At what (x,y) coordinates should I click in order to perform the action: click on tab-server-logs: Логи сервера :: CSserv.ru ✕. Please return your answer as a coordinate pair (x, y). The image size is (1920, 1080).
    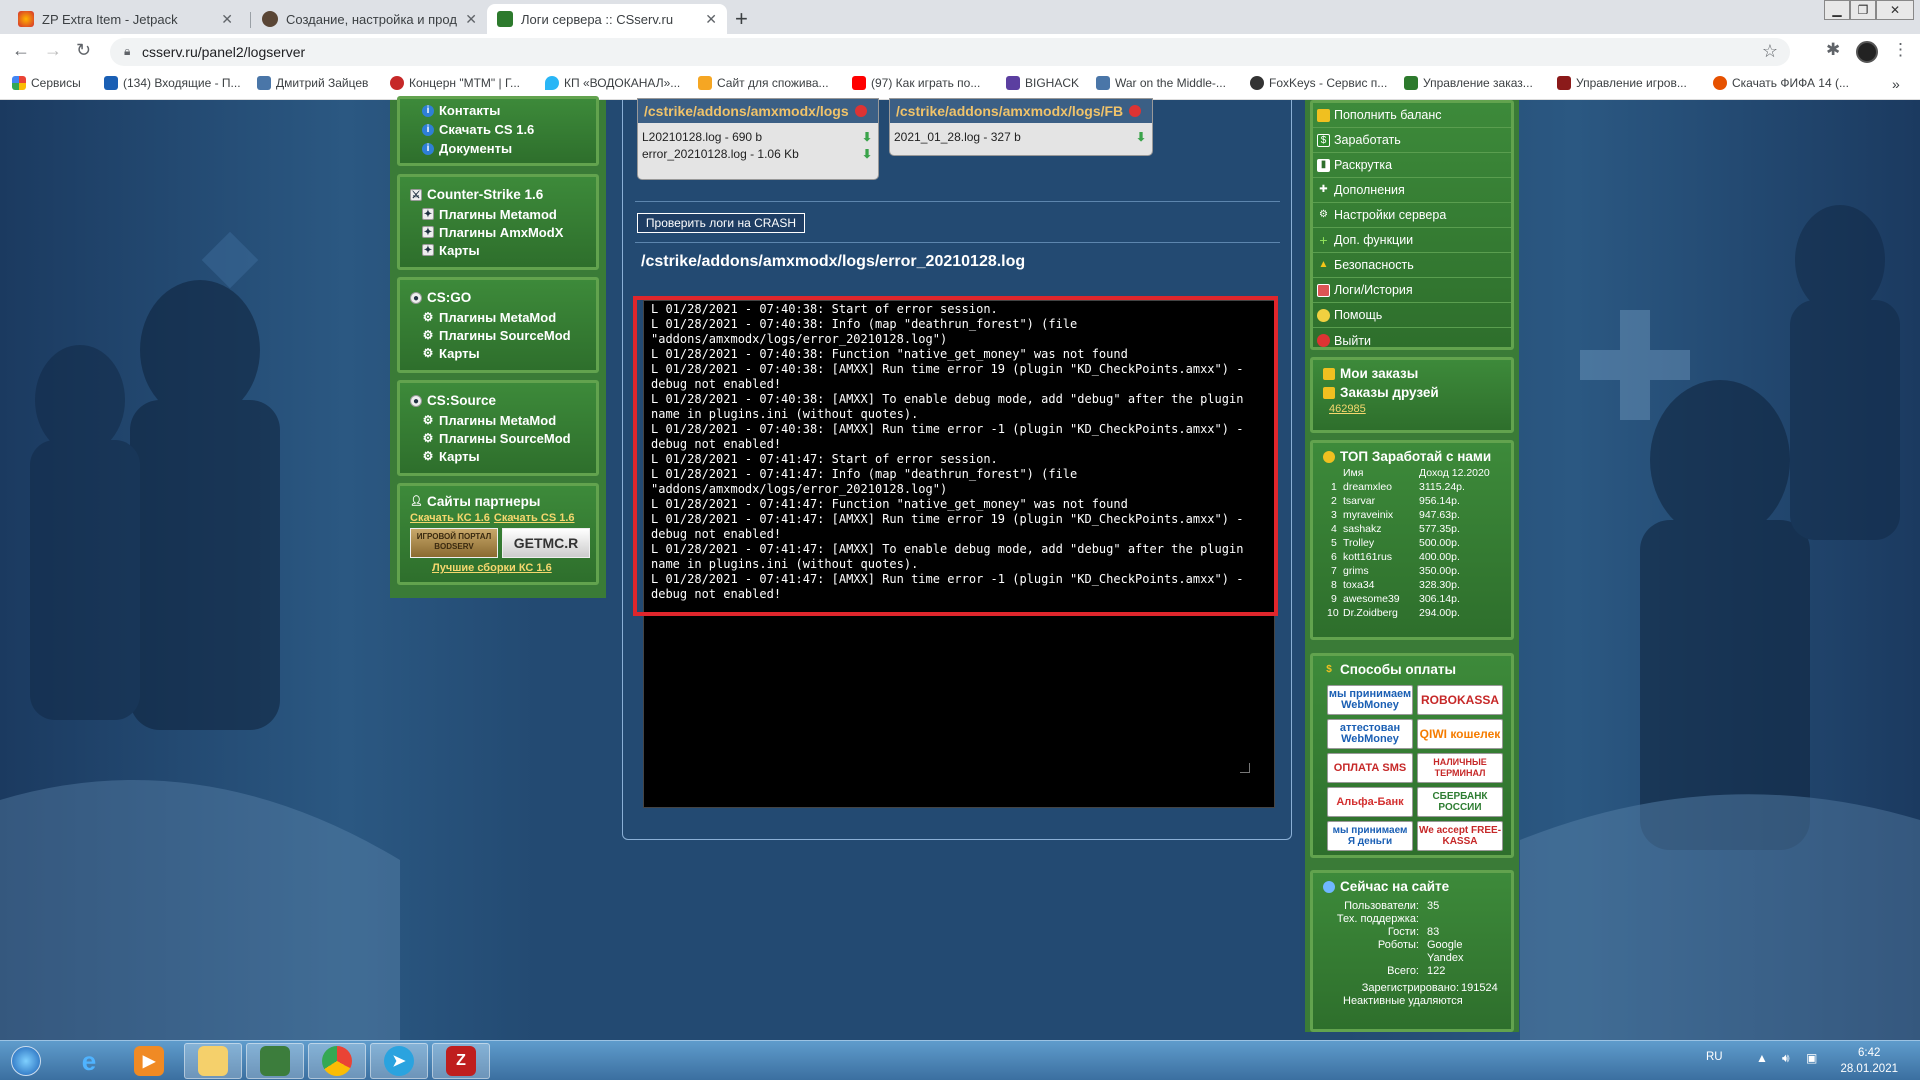
    Looking at the image, I should click on (607, 19).